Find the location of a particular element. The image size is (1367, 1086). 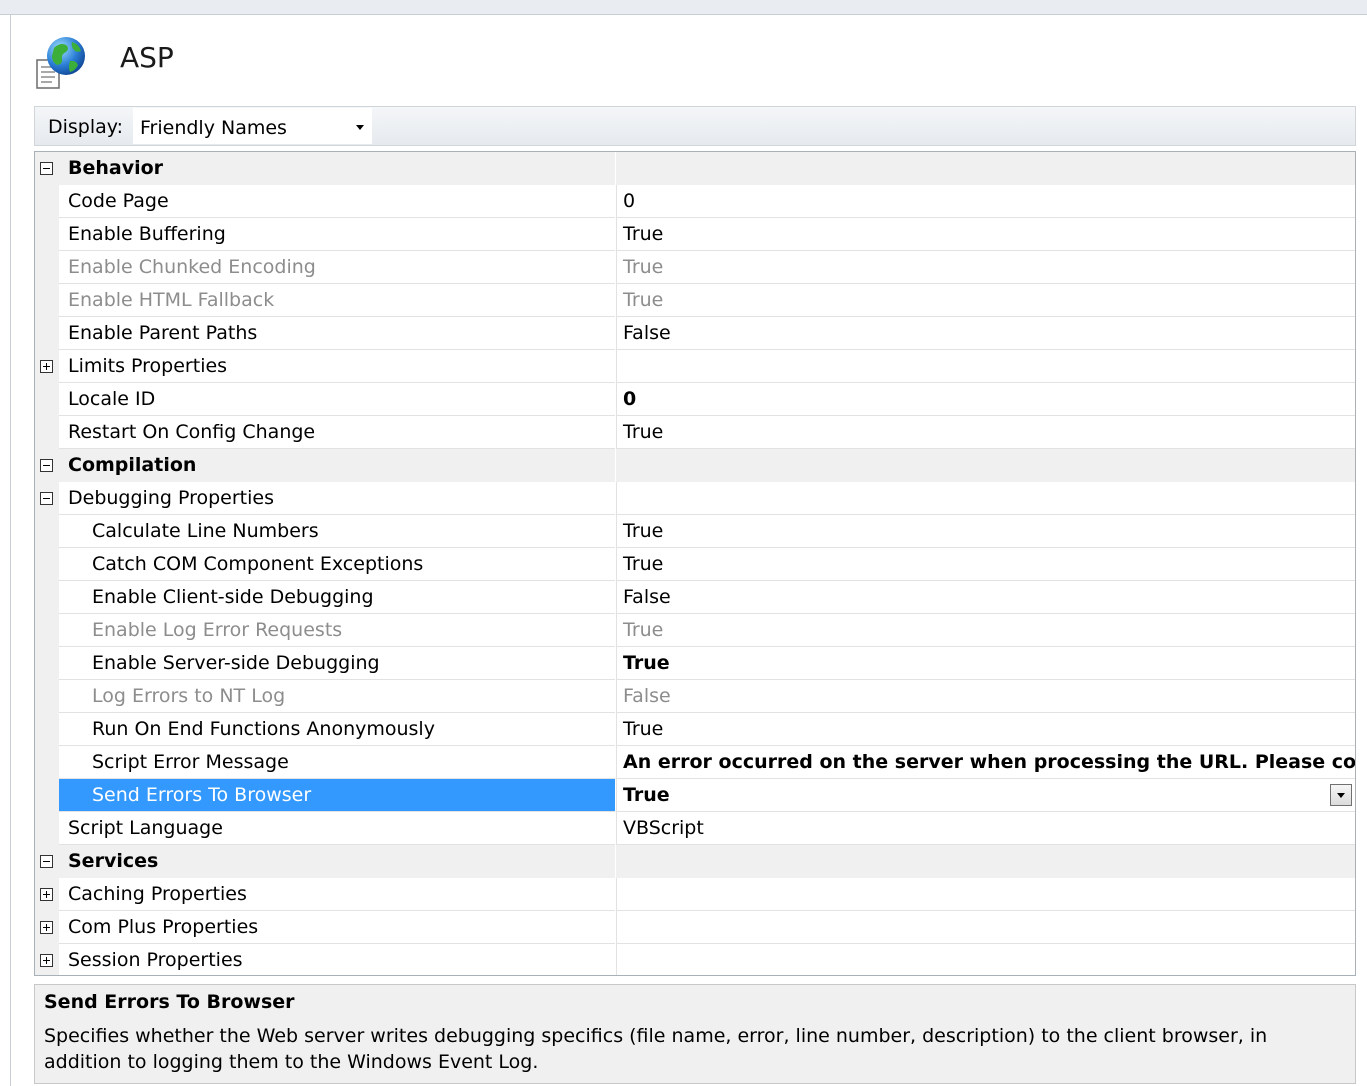

property-name-cell: Session Properties is located at coordinates (337, 959).